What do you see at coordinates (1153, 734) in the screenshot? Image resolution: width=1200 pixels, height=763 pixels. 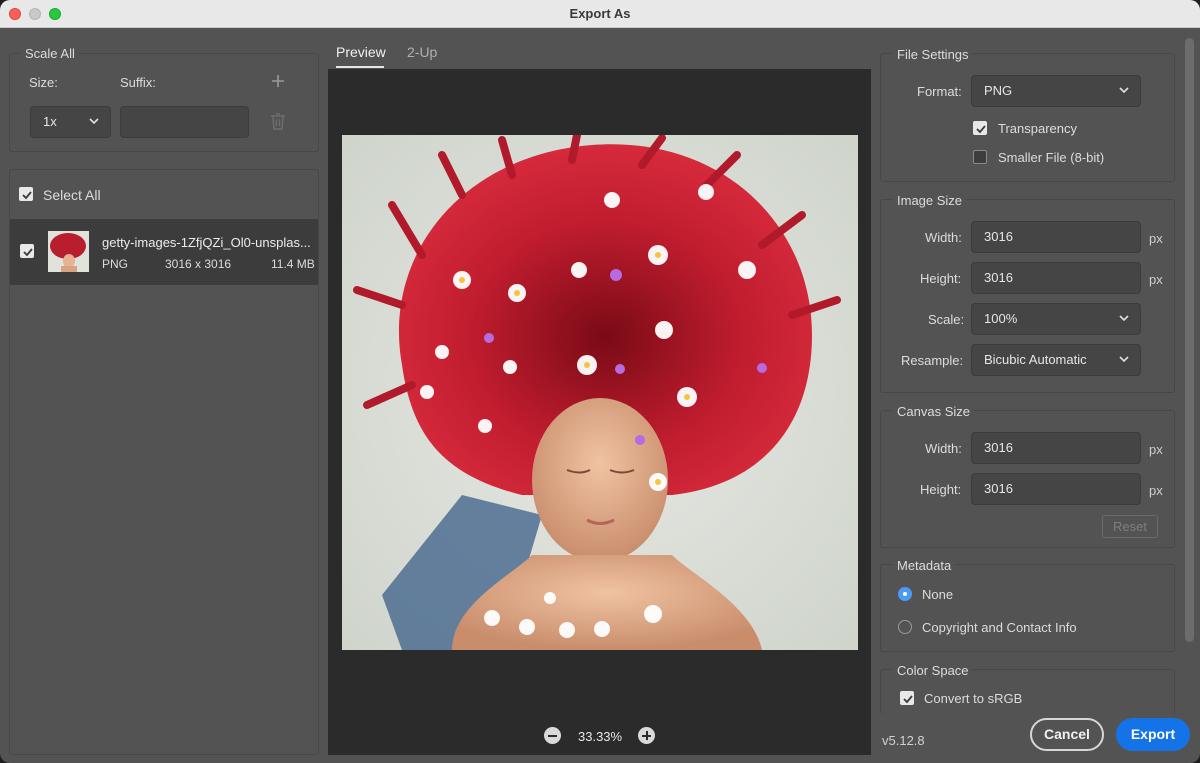 I see `export-button: Export` at bounding box center [1153, 734].